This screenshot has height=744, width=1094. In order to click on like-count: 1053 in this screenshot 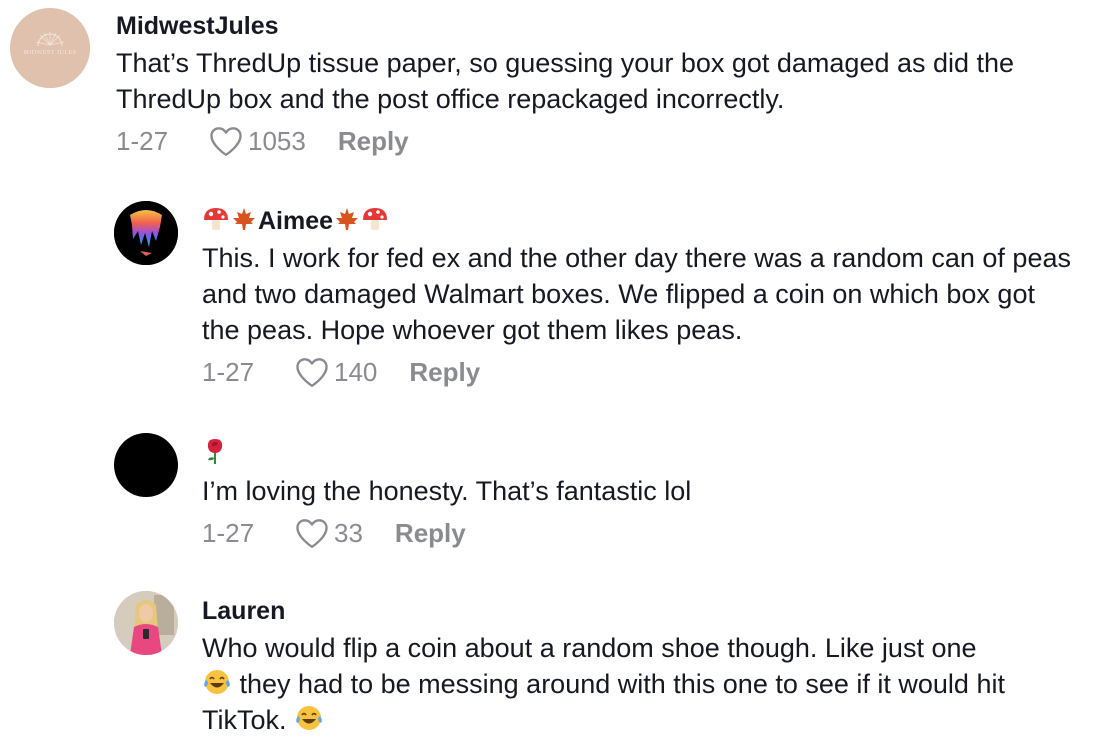, I will do `click(277, 140)`.